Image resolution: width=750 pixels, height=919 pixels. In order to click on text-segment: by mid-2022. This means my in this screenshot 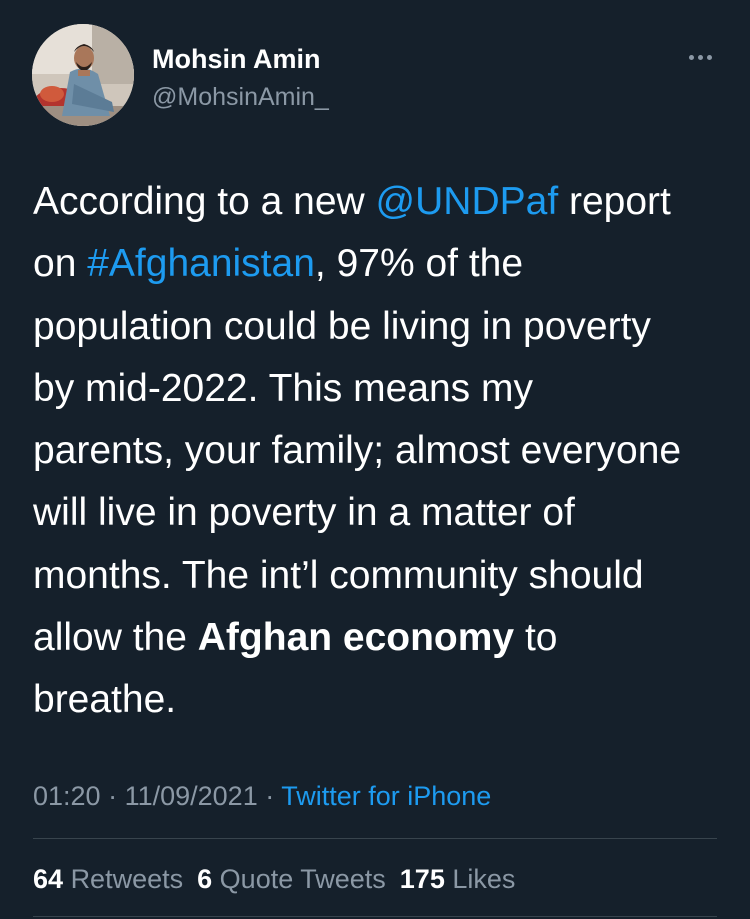, I will do `click(283, 388)`.